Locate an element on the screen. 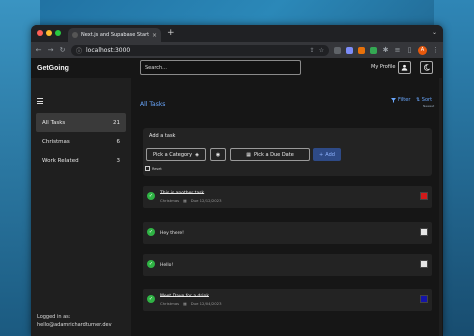 The height and width of the screenshot is (336, 474). app-header: GetGoing My Profile is located at coordinates (237, 68).